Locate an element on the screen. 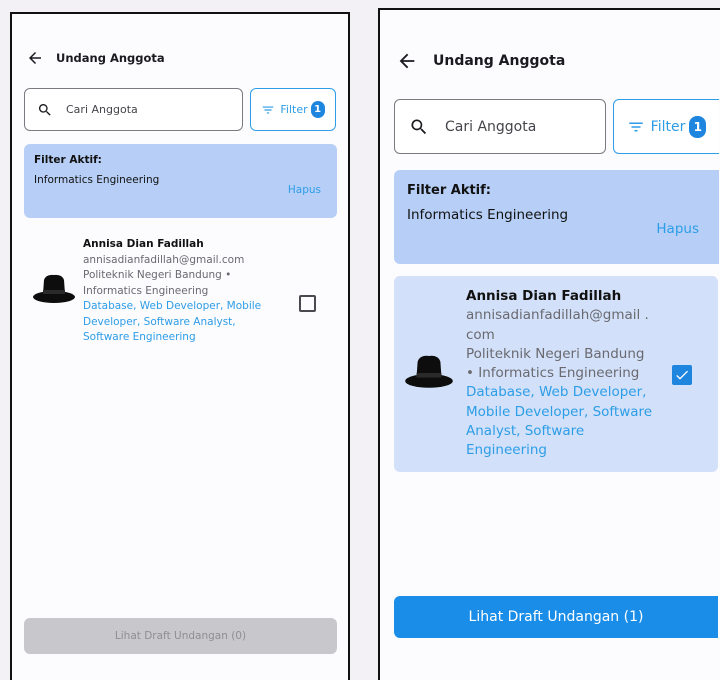 The width and height of the screenshot is (720, 680). check-icon is located at coordinates (682, 375).